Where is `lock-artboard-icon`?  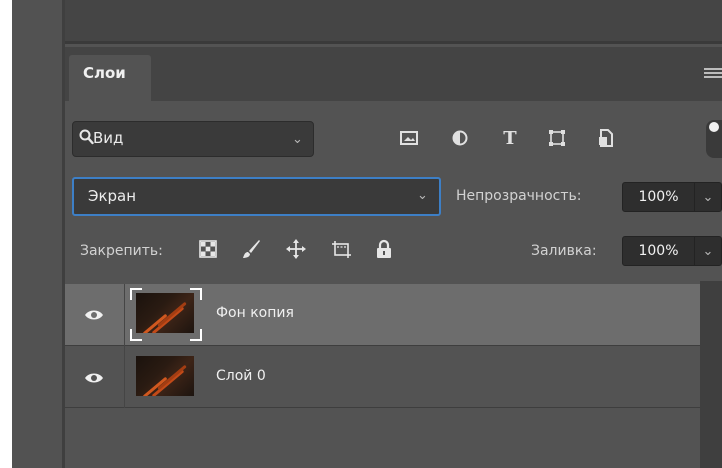
lock-artboard-icon is located at coordinates (341, 249).